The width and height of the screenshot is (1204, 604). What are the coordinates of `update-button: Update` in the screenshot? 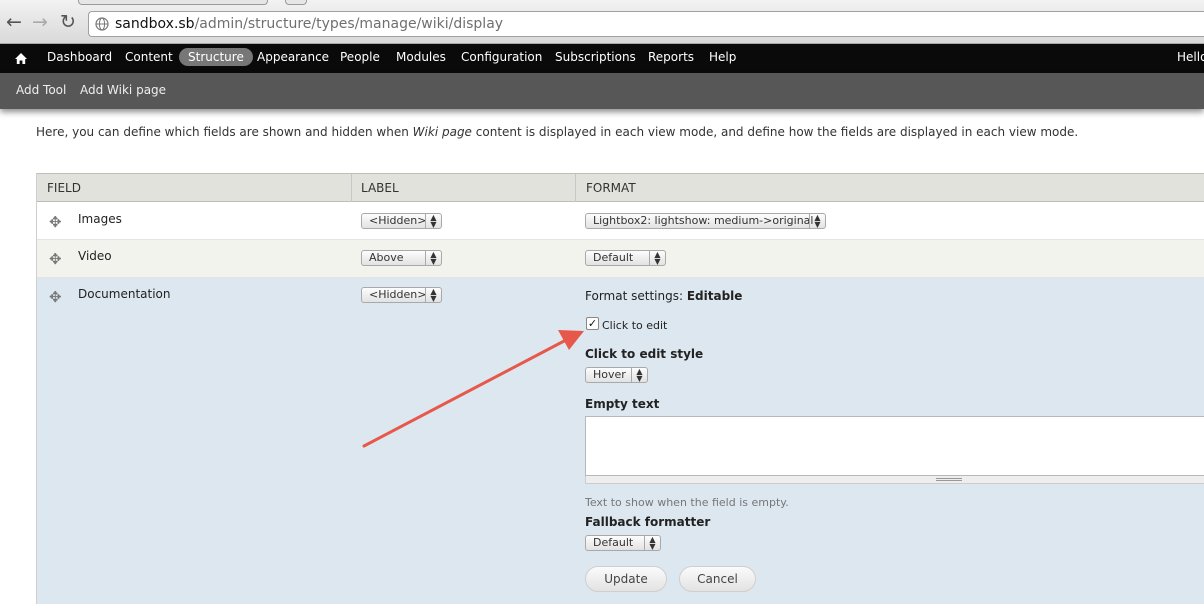 It's located at (626, 579).